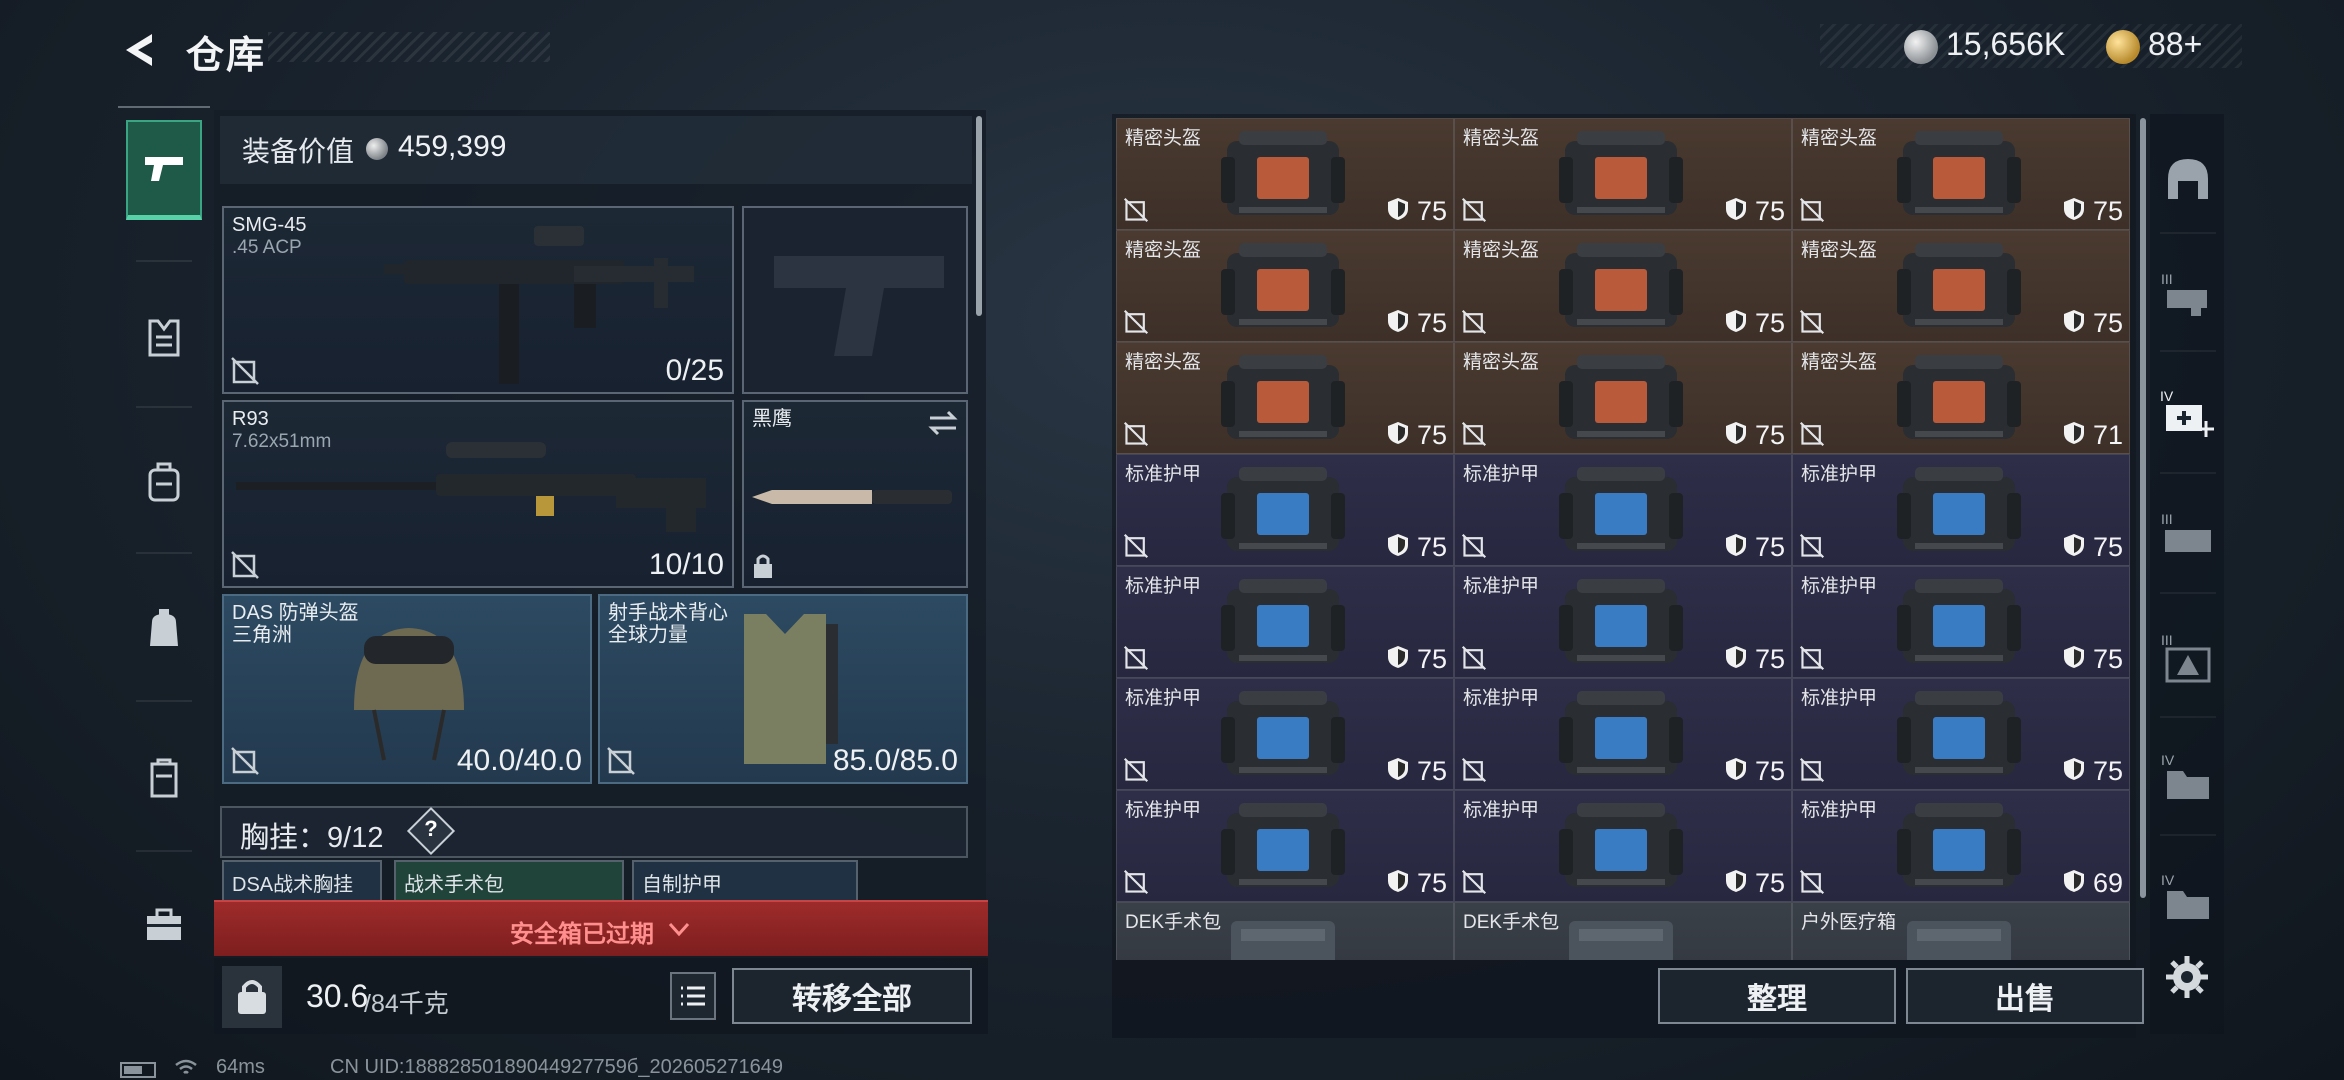 The width and height of the screenshot is (2344, 1080). I want to click on back-arrow-icon, so click(139, 50).